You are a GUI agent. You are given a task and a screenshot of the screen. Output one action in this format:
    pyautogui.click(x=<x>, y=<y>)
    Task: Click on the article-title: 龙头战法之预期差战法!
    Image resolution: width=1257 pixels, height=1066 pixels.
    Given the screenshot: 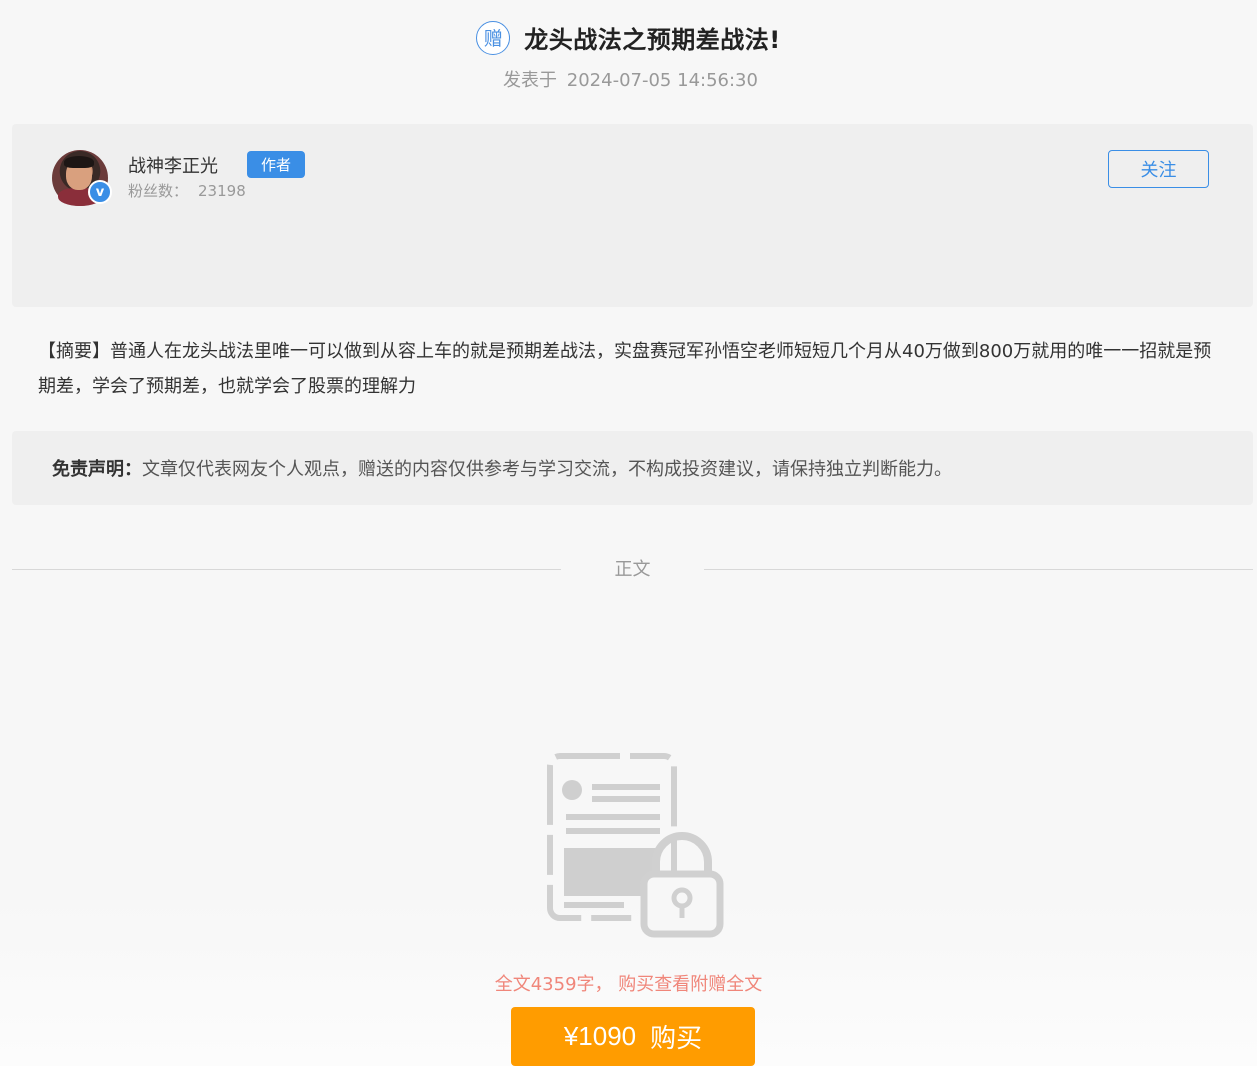 What is the action you would take?
    pyautogui.click(x=652, y=40)
    